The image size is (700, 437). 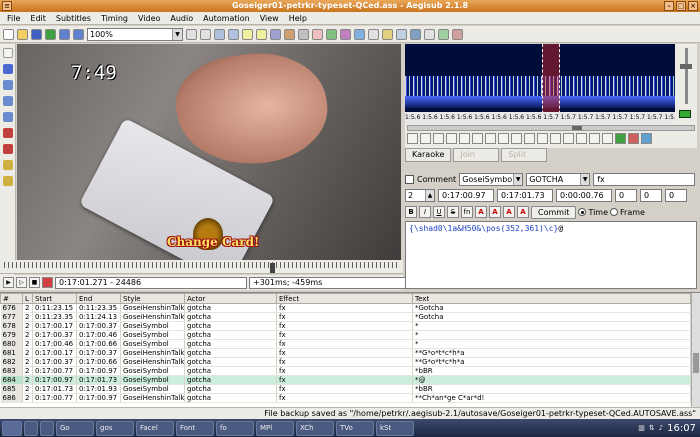 I want to click on task-button: Font, so click(x=195, y=428).